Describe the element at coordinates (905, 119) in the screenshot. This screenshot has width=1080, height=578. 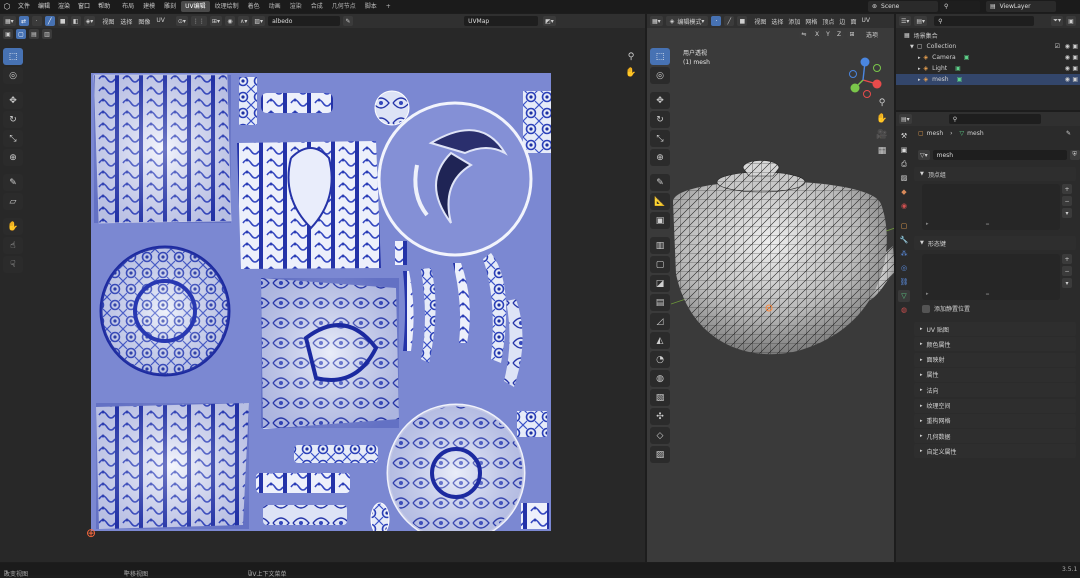
I see `properties-type-icon: ▤▾` at that location.